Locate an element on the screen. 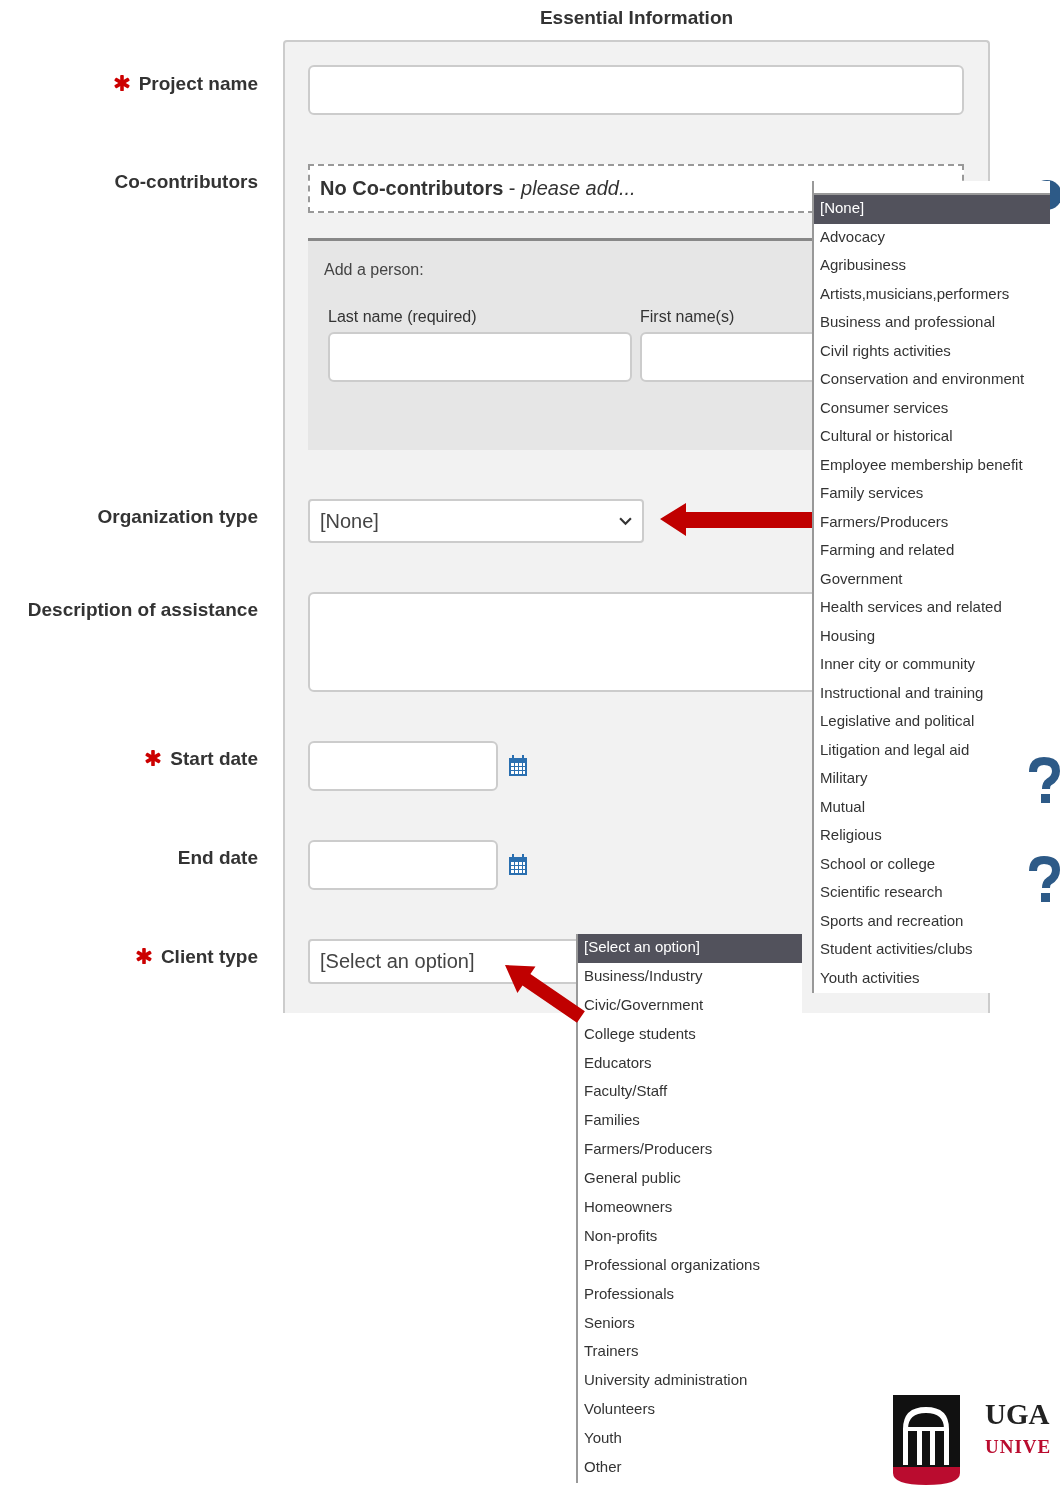 This screenshot has height=1485, width=1060. dropdown-option: Scientific research is located at coordinates (881, 893).